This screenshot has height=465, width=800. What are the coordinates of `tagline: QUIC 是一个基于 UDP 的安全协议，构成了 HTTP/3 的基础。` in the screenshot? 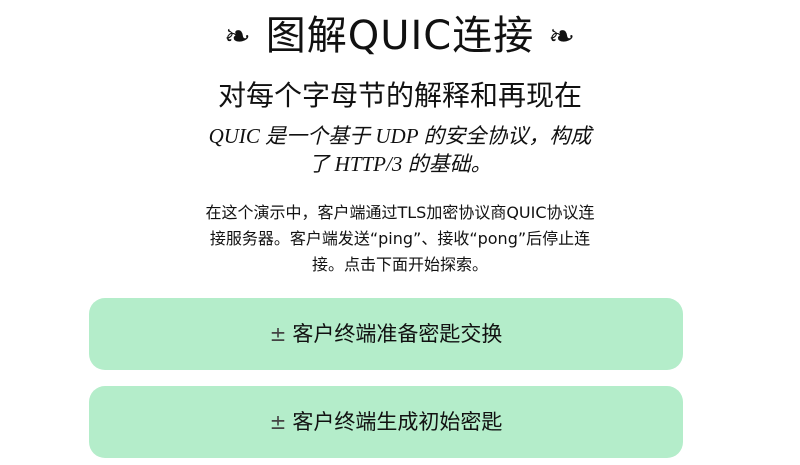 It's located at (400, 150).